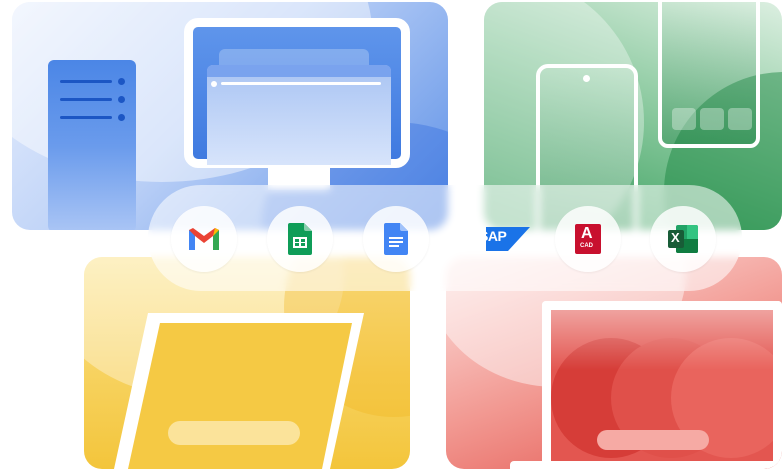 Image resolution: width=782 pixels, height=473 pixels. I want to click on laptop-icon, so click(662, 385).